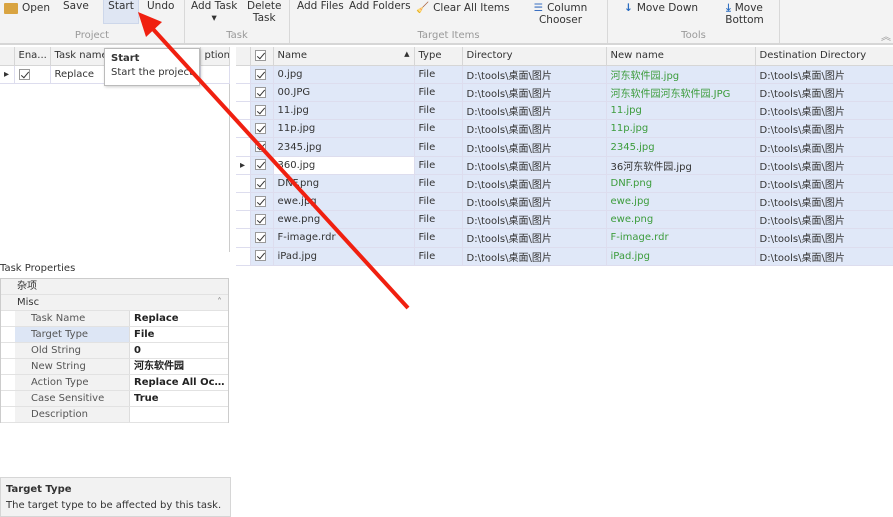  What do you see at coordinates (407, 54) in the screenshot?
I see `sort-asc-icon: ▲` at bounding box center [407, 54].